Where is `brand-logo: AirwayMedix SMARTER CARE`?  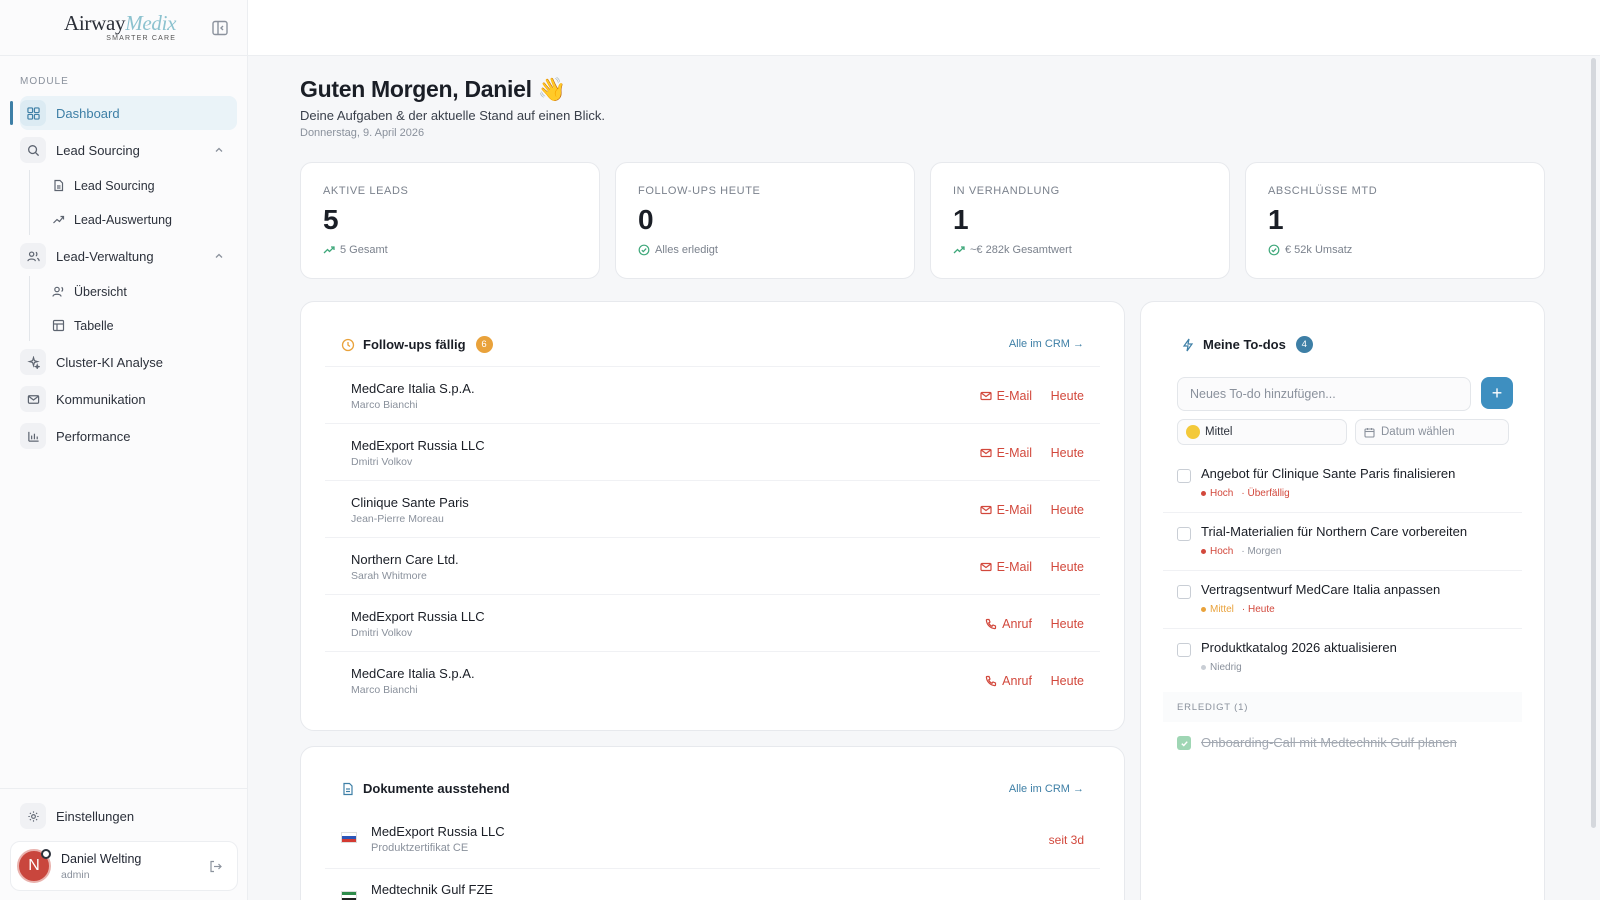
brand-logo: AirwayMedix SMARTER CARE is located at coordinates (120, 27).